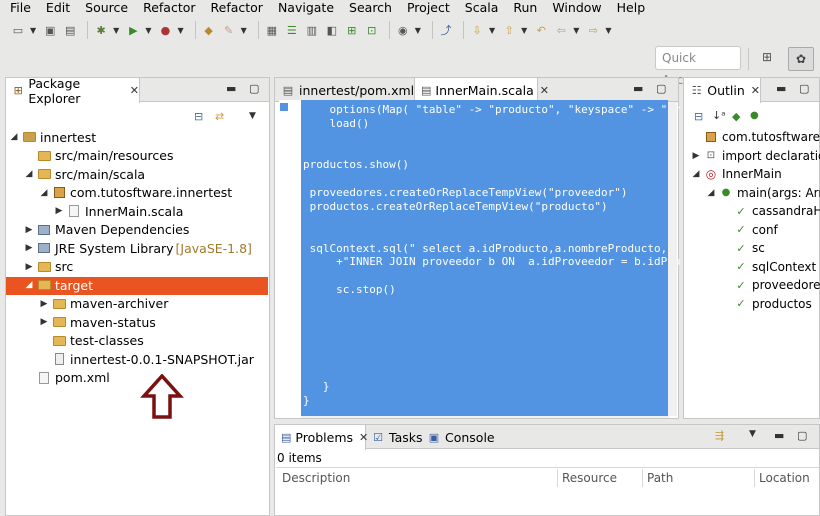 This screenshot has width=820, height=516. Describe the element at coordinates (345, 90) in the screenshot. I see `tab-pom-xml: ▤ innertest/pom.xml` at that location.